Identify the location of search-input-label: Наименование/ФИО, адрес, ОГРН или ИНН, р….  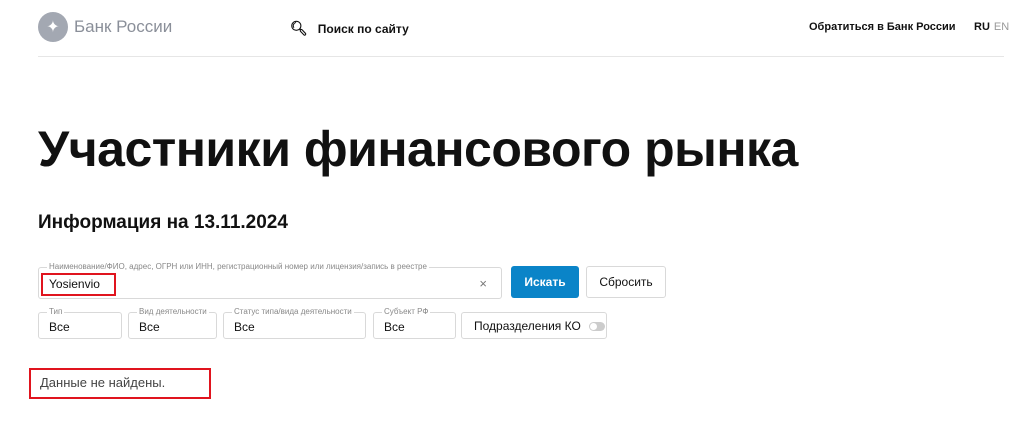
(238, 266).